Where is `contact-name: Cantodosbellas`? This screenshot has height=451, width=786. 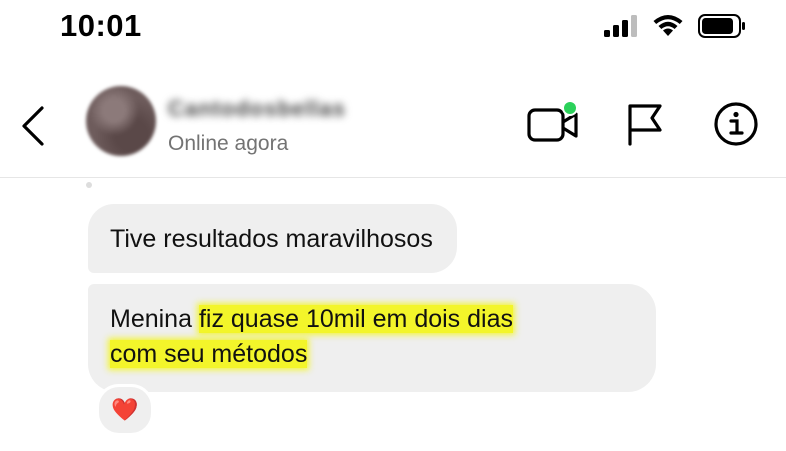
contact-name: Cantodosbellas is located at coordinates (257, 109).